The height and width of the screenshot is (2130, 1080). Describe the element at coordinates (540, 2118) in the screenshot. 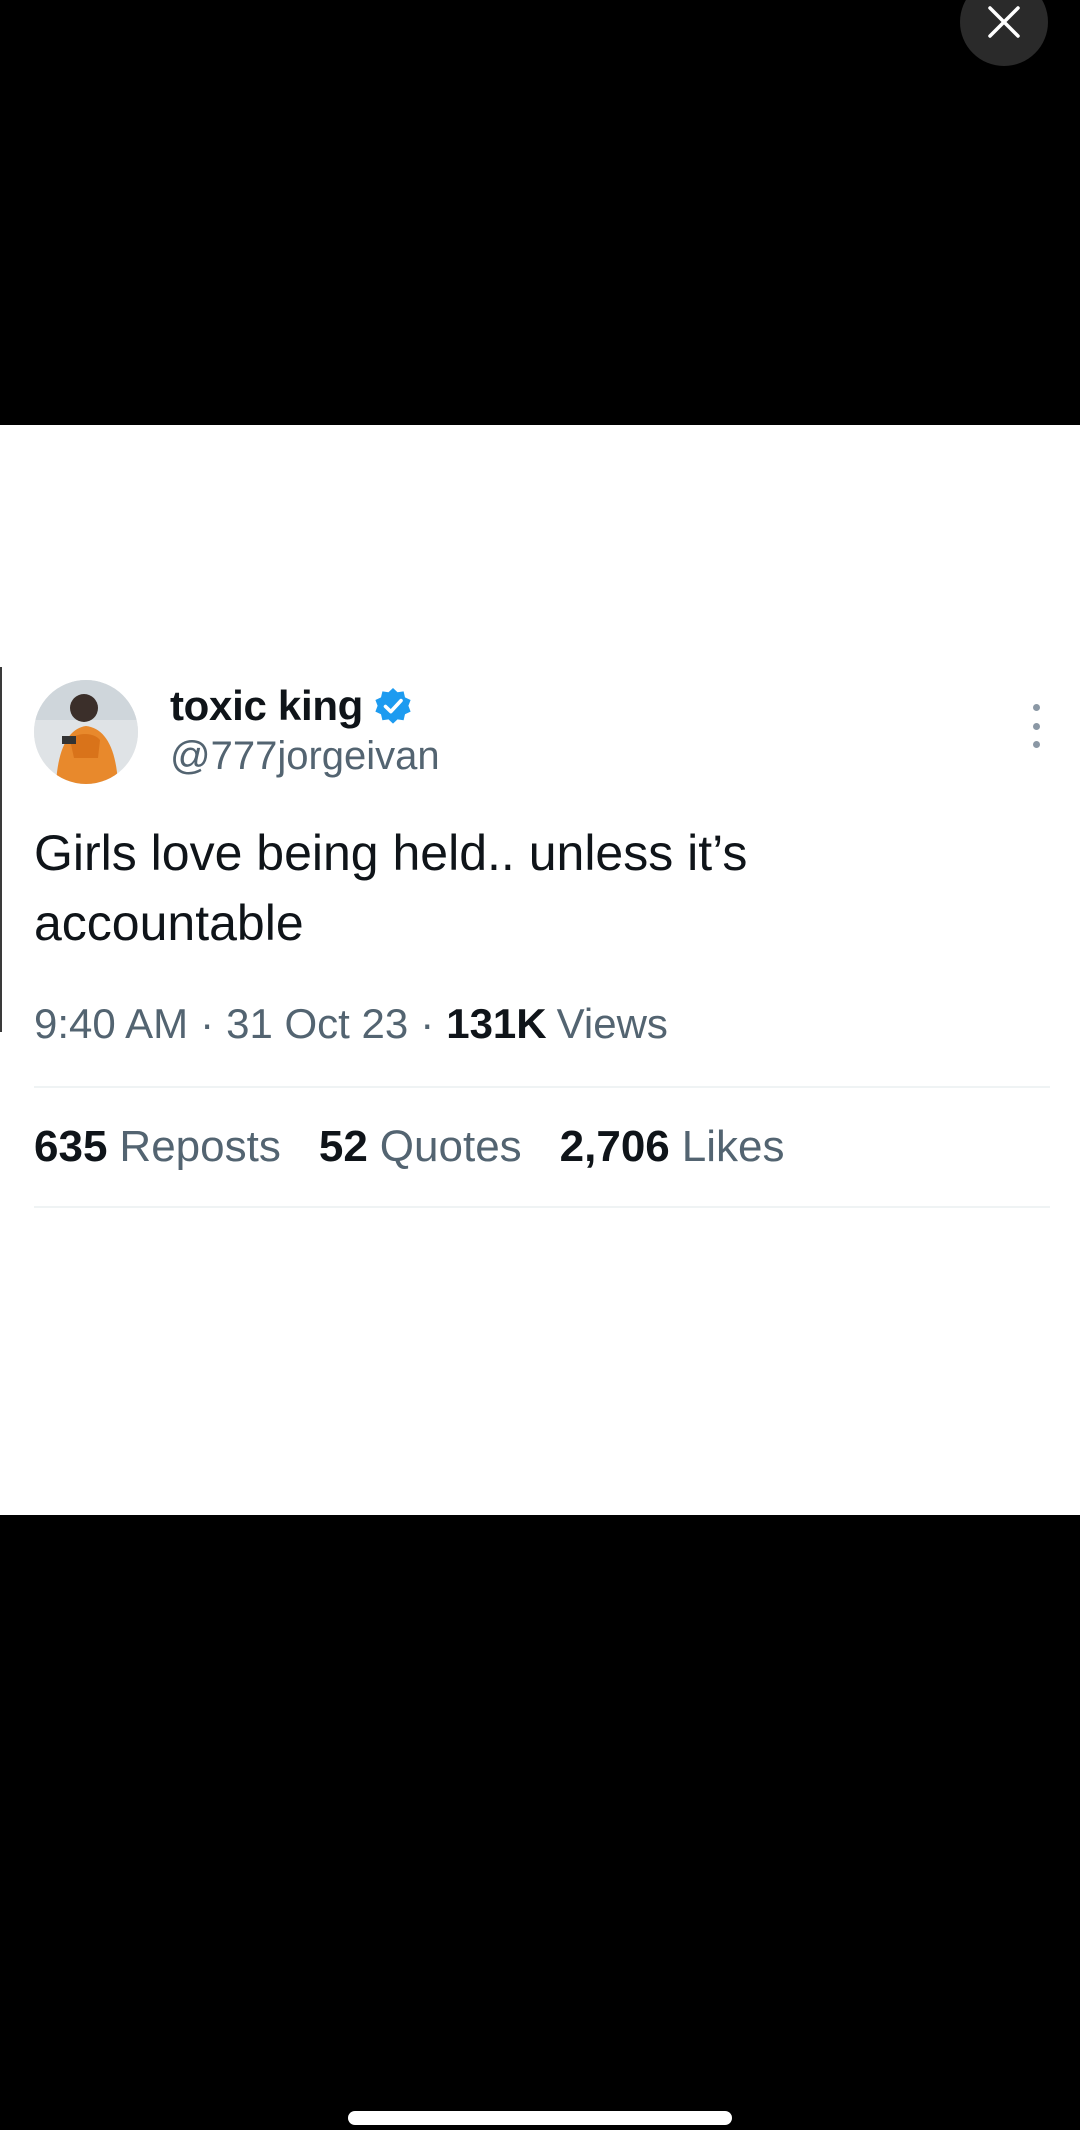

I see `home-indicator` at that location.